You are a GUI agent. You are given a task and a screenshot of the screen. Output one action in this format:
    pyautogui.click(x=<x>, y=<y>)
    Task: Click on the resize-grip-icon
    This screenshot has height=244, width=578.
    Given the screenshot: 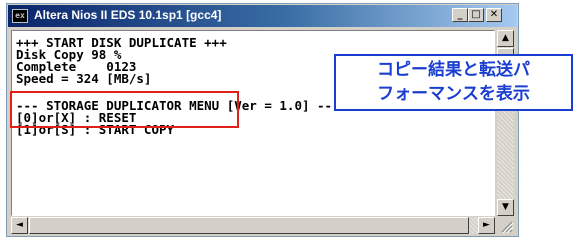 What is the action you would take?
    pyautogui.click(x=507, y=227)
    